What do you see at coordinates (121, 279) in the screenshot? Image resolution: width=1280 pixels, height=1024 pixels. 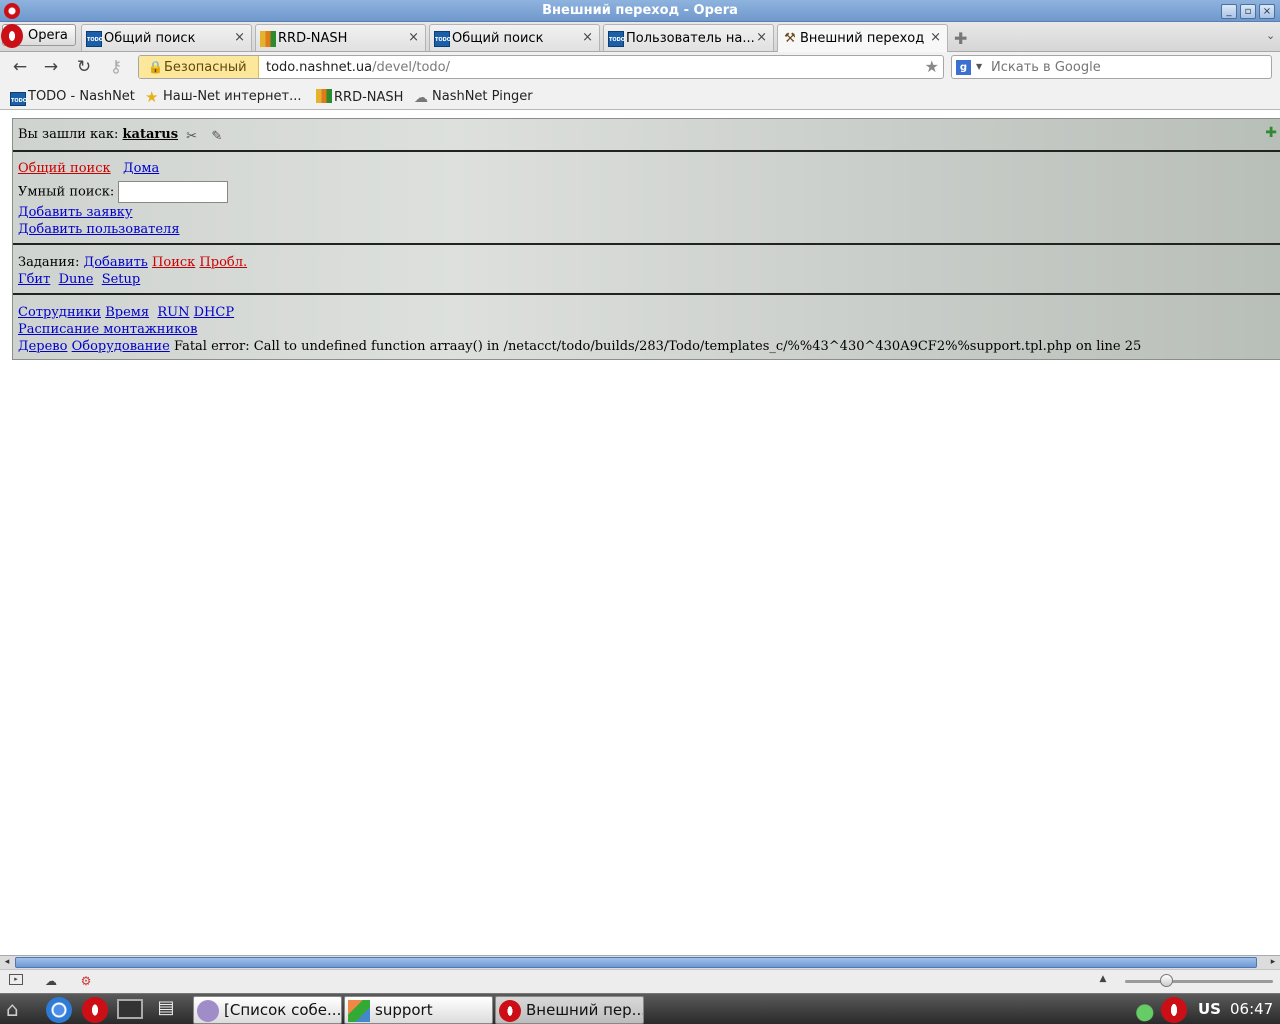 I see `setup-link: Setup` at bounding box center [121, 279].